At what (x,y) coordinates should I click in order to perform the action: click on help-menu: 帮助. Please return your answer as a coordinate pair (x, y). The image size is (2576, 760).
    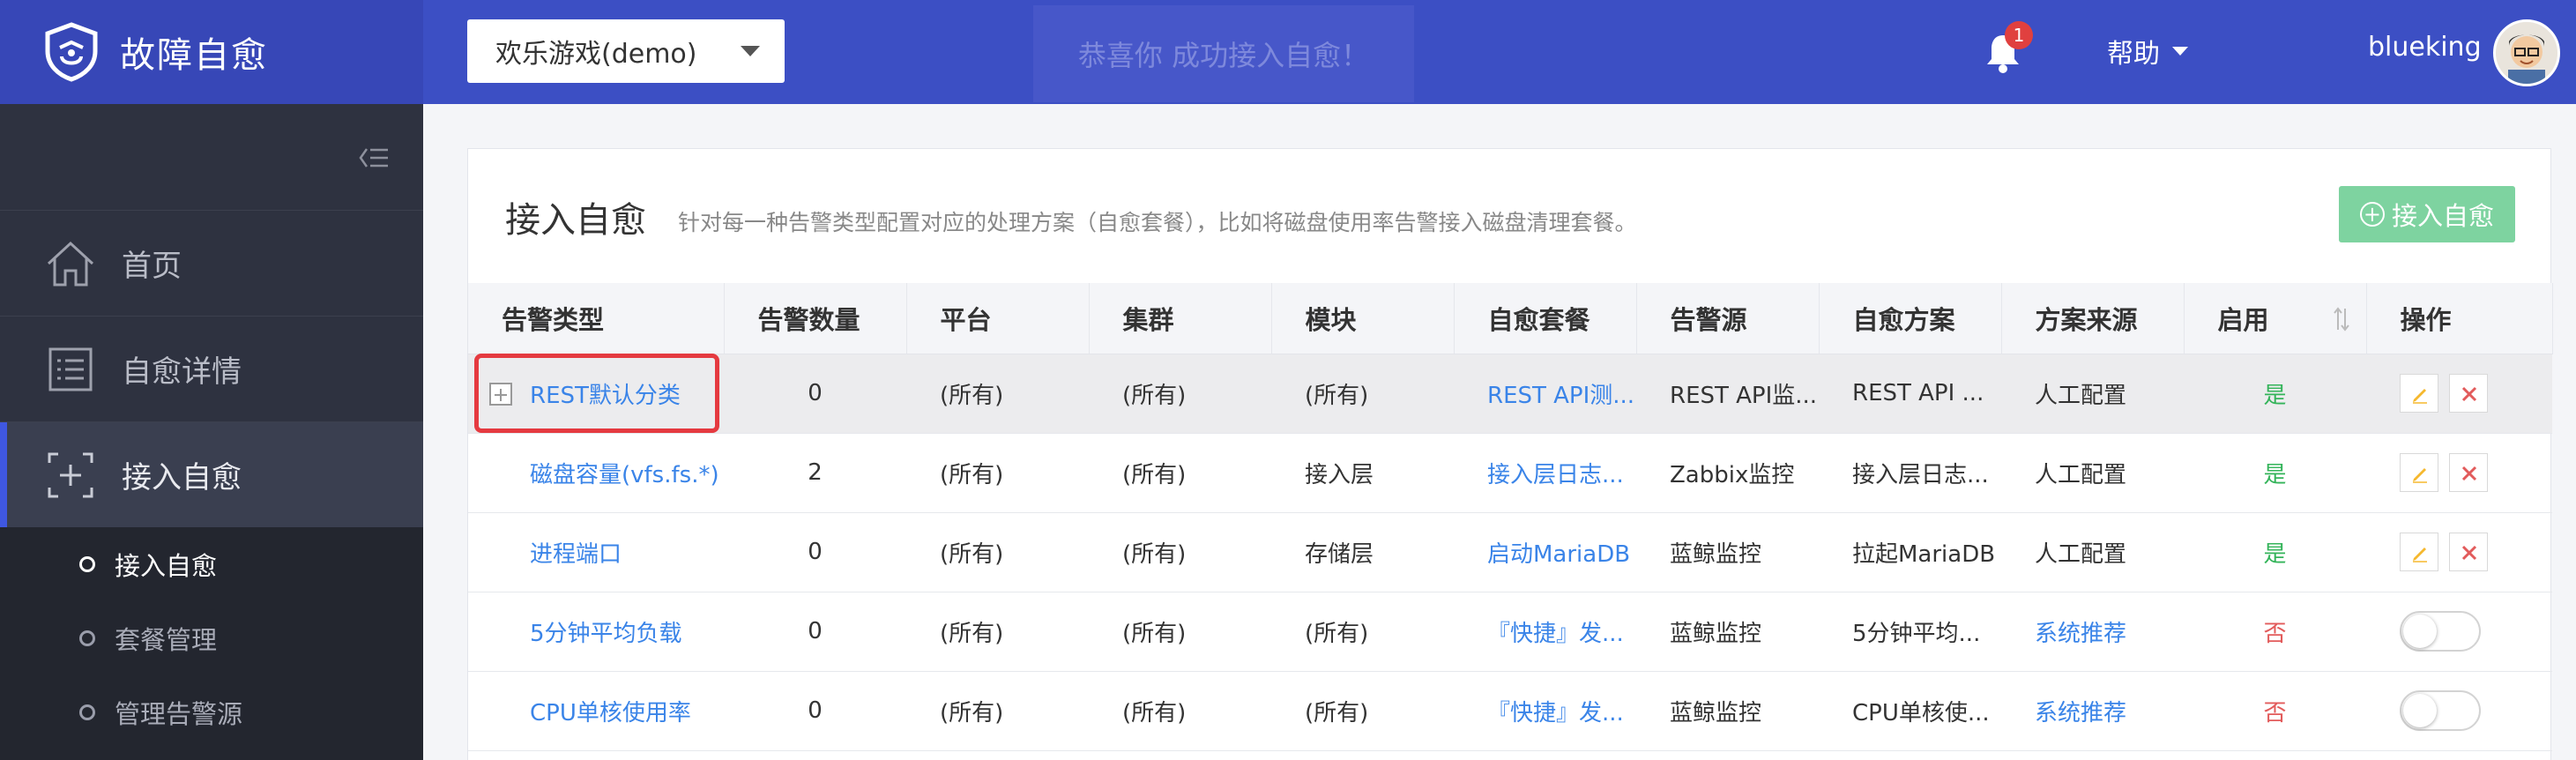
    Looking at the image, I should click on (2147, 52).